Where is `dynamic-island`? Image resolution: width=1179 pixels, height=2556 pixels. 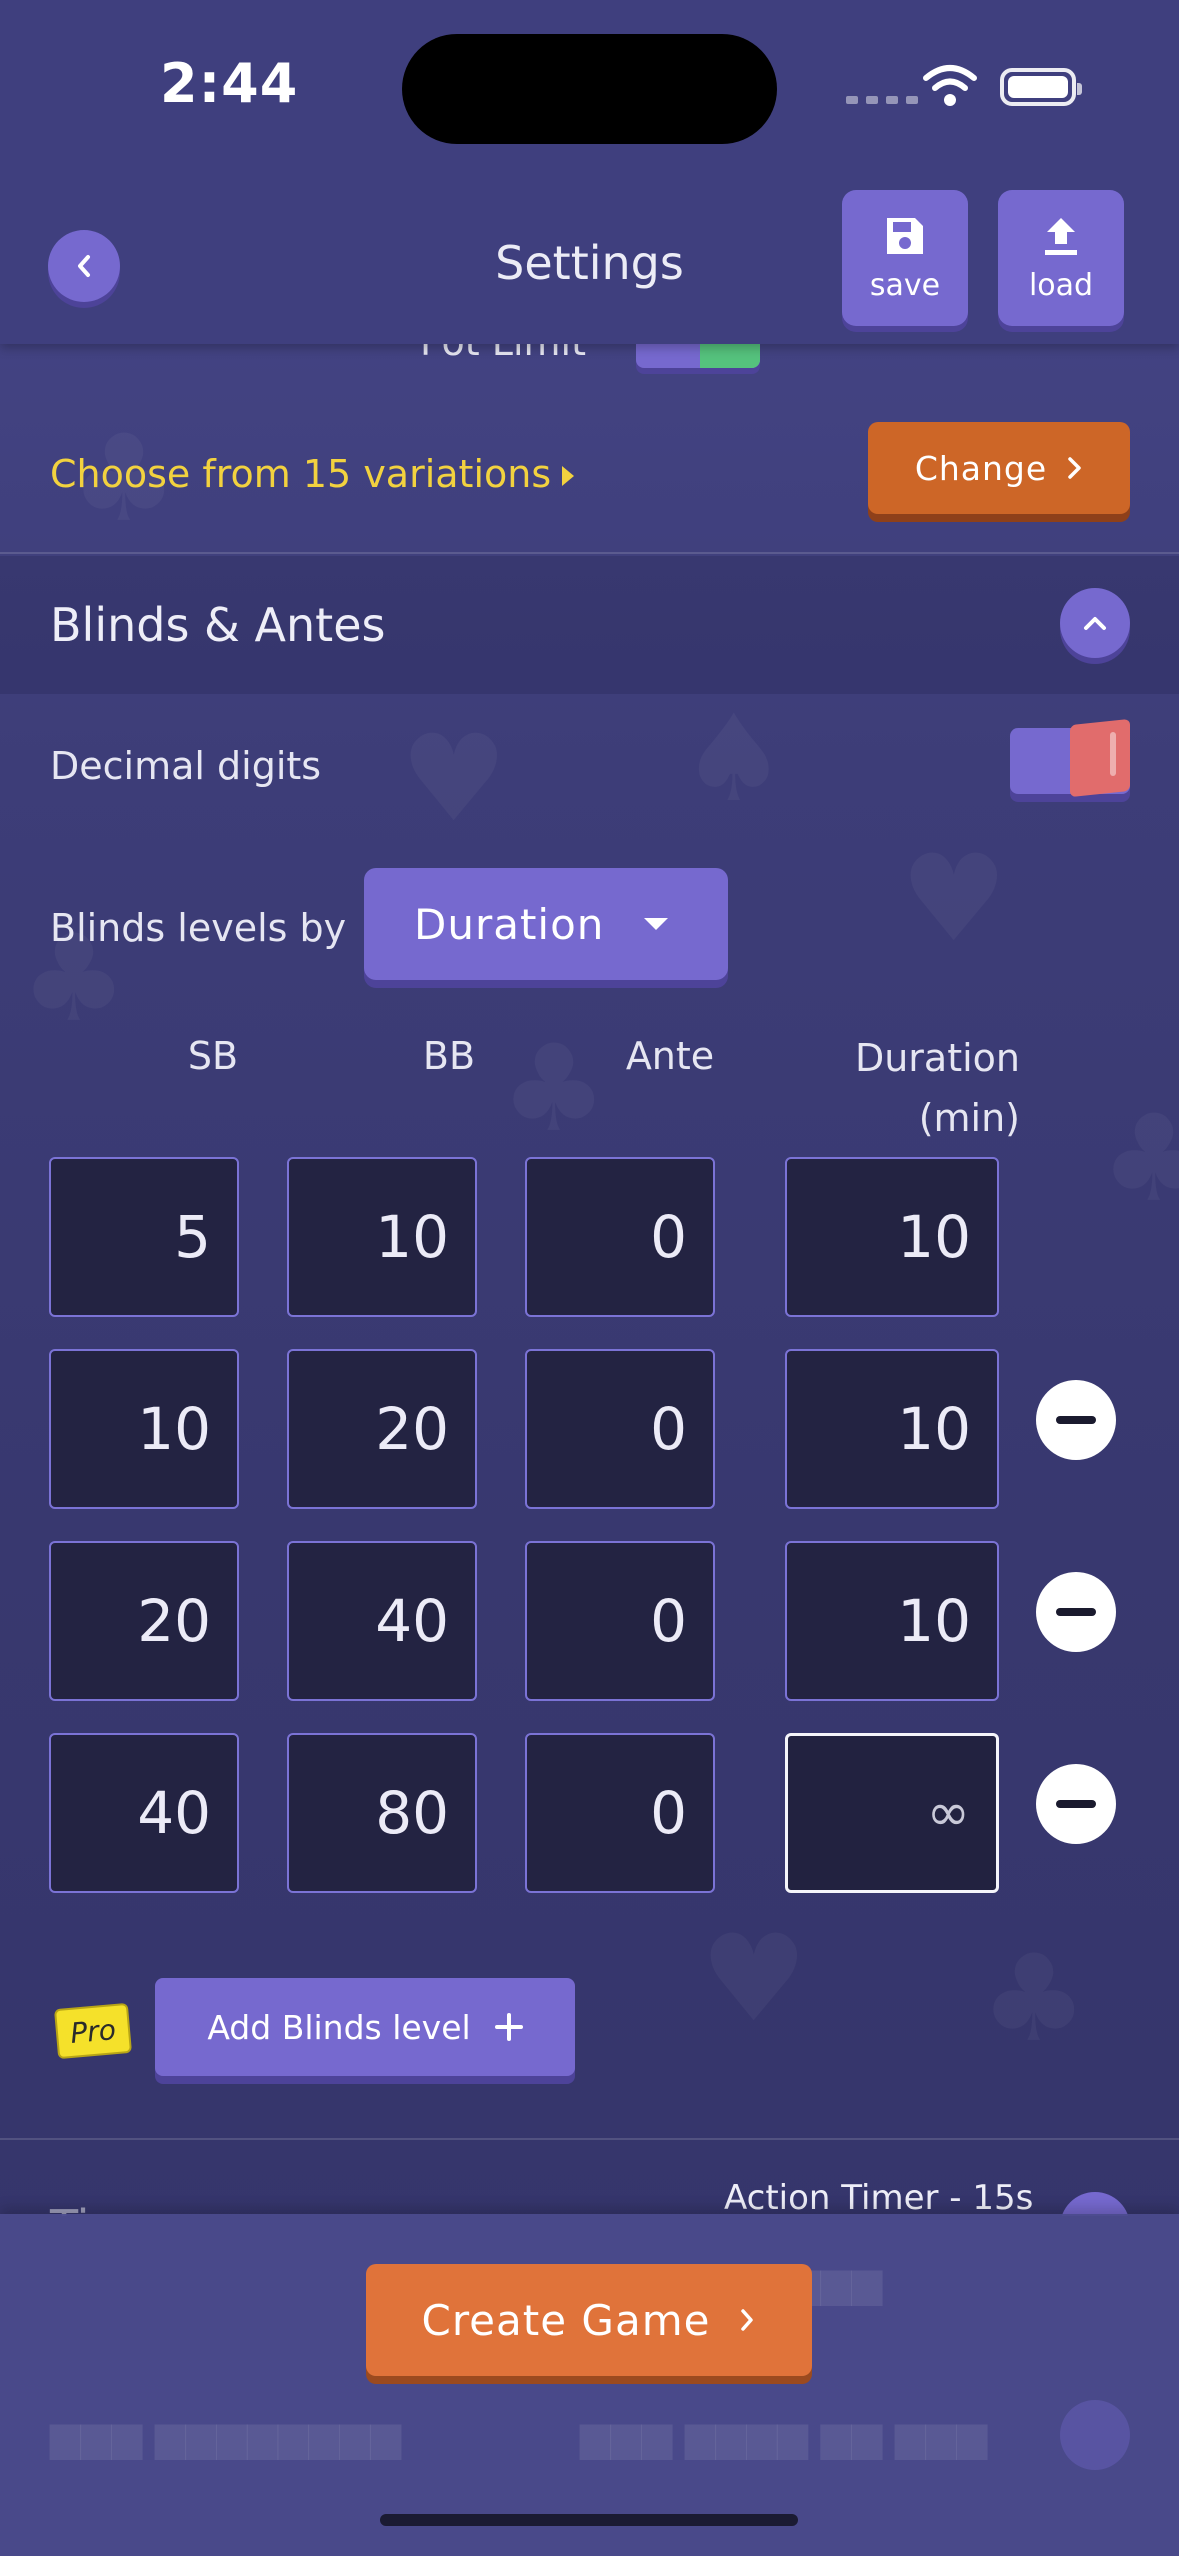
dynamic-island is located at coordinates (589, 89).